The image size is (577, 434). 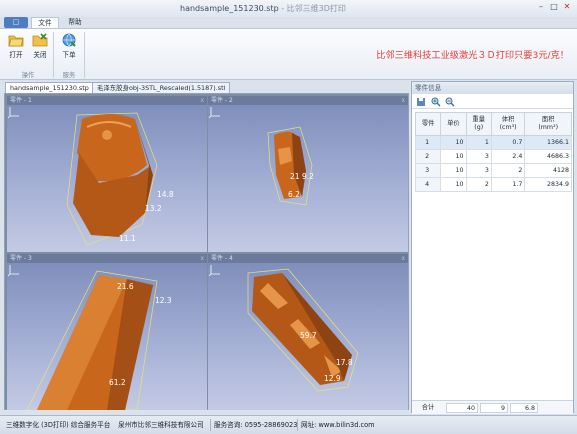 What do you see at coordinates (548, 184) in the screenshot?
I see `table-cell: 2834.9` at bounding box center [548, 184].